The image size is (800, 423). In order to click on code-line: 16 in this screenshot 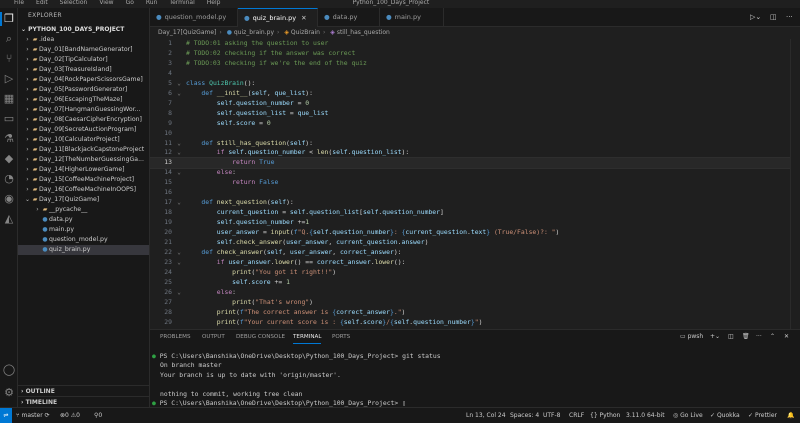, I will do `click(470, 193)`.